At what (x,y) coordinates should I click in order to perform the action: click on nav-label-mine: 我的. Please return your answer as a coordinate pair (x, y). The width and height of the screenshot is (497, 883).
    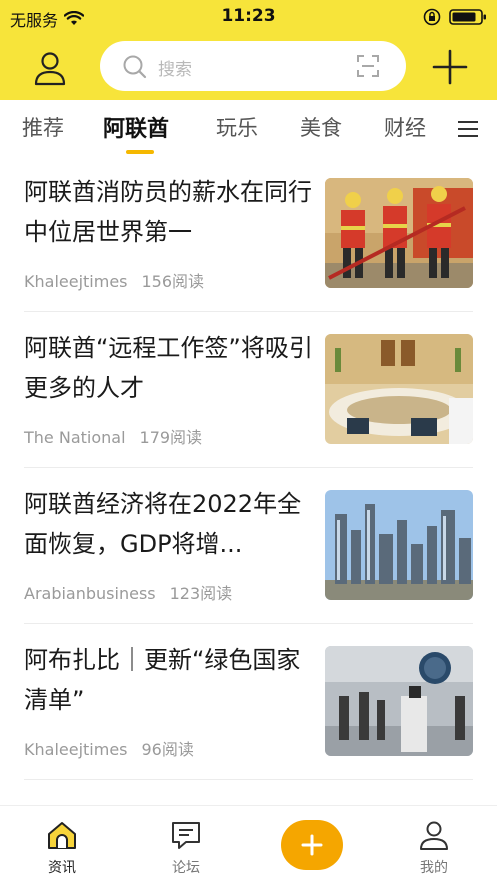
    Looking at the image, I should click on (434, 868).